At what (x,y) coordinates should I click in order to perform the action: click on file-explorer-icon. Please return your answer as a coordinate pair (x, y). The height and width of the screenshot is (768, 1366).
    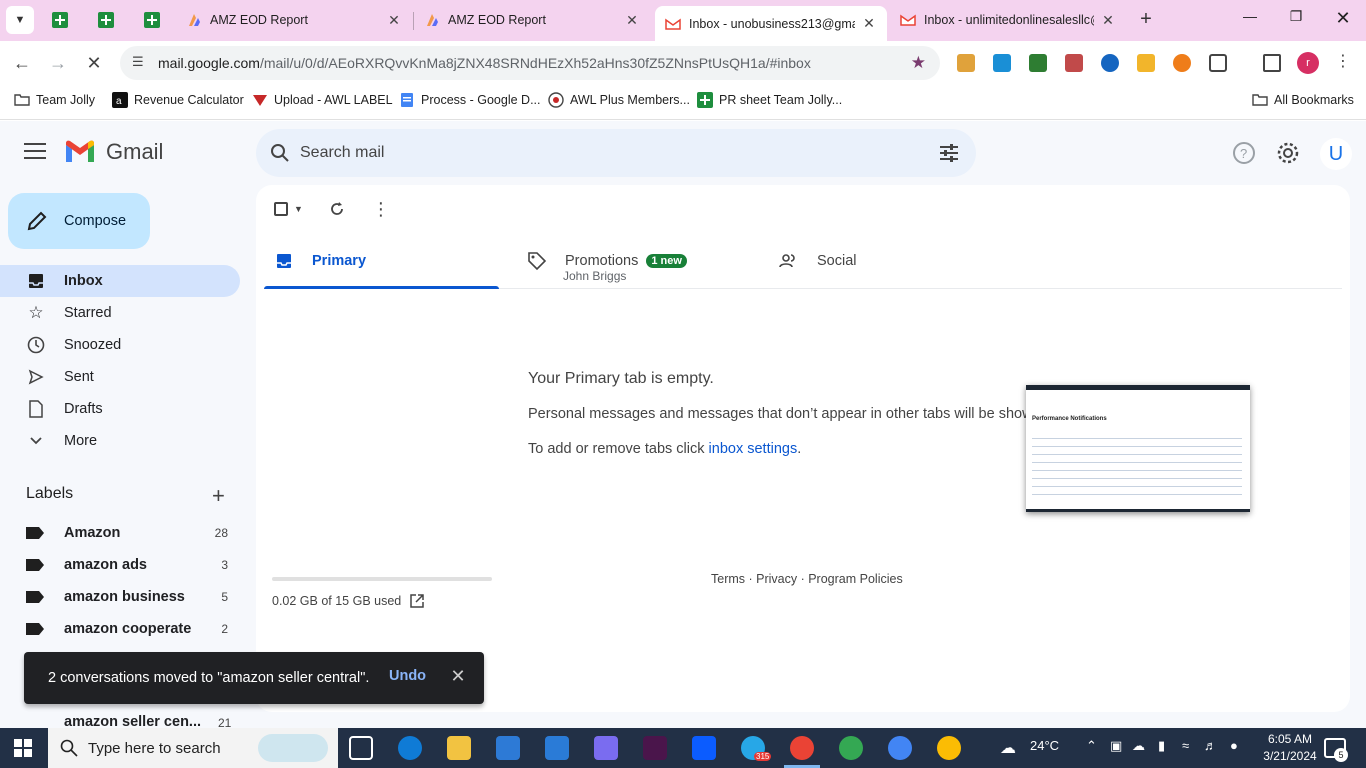
    Looking at the image, I should click on (459, 748).